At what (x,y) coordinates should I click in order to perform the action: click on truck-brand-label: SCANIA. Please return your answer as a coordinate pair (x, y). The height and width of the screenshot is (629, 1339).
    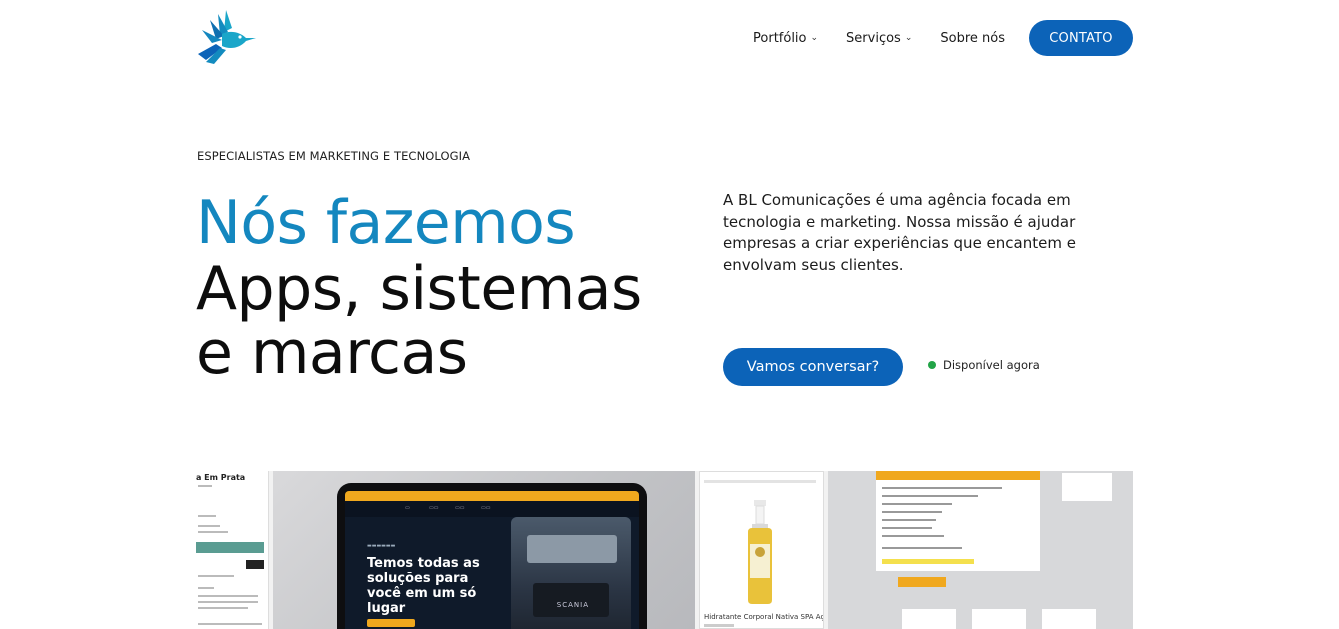
    Looking at the image, I should click on (572, 605).